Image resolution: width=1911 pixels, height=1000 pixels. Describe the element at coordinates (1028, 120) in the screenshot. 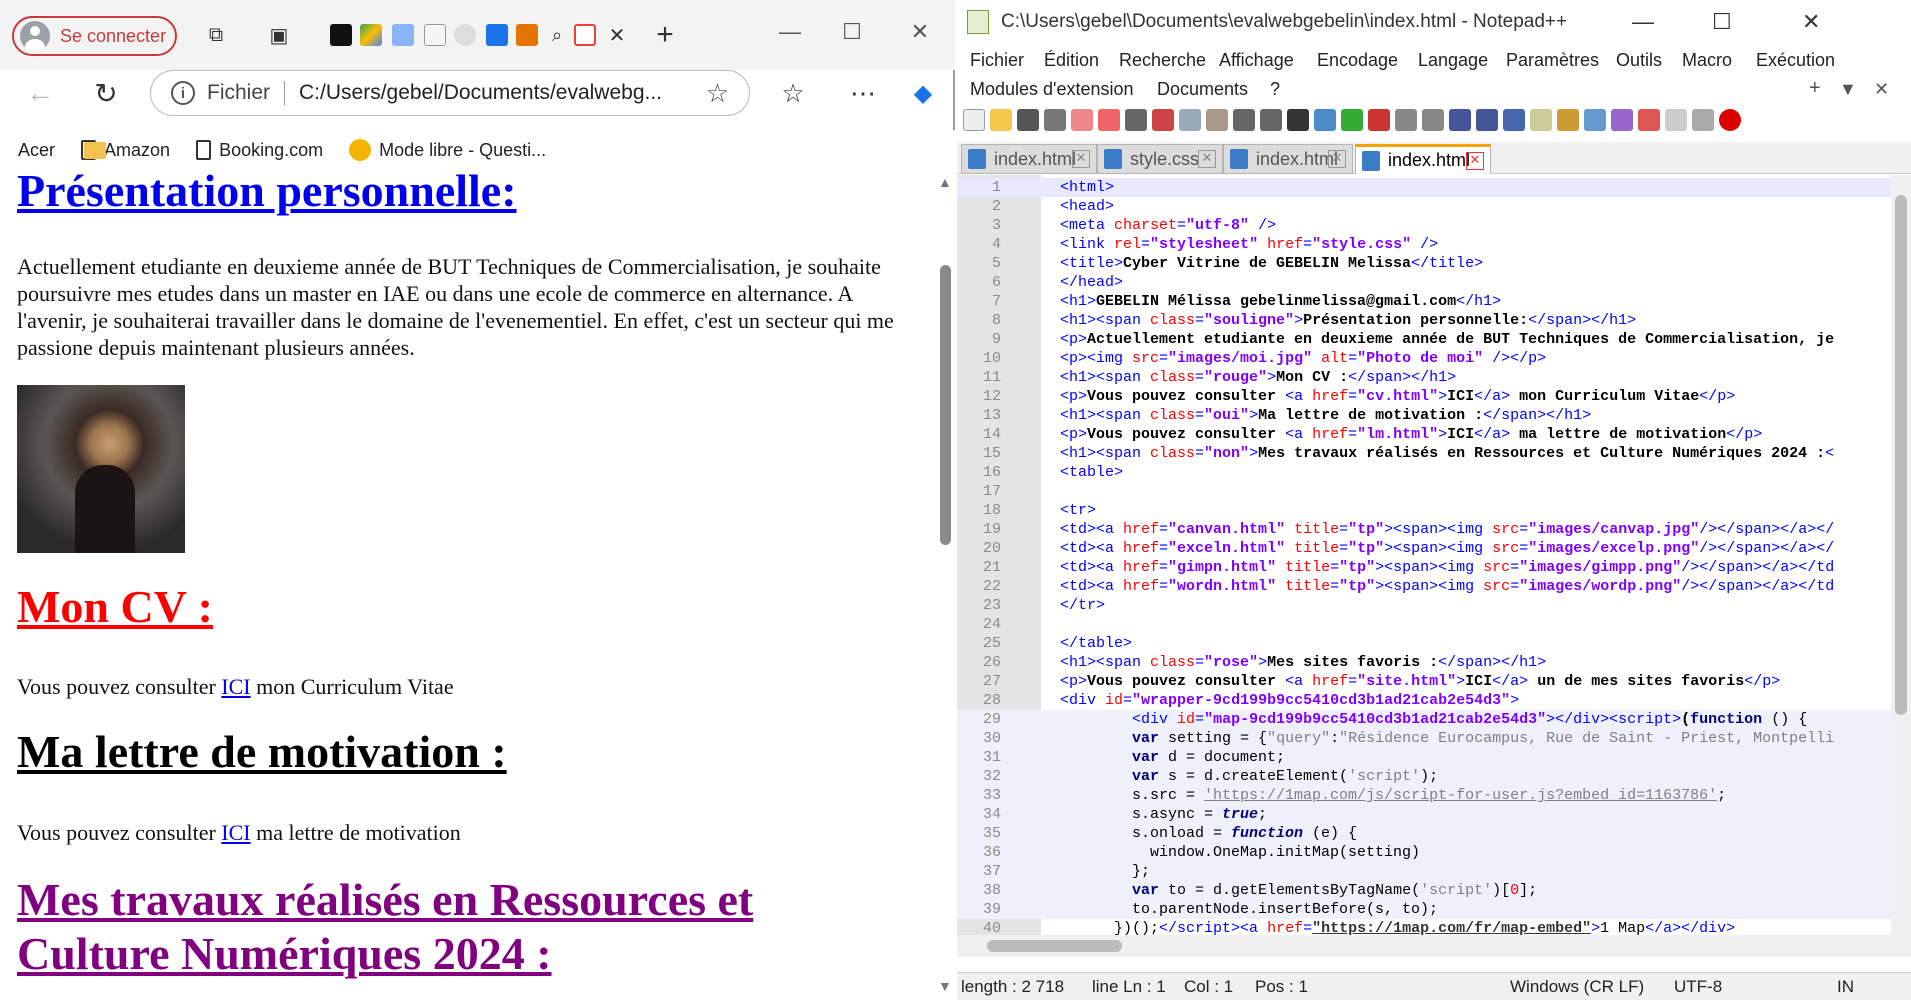

I see `save-icon` at that location.